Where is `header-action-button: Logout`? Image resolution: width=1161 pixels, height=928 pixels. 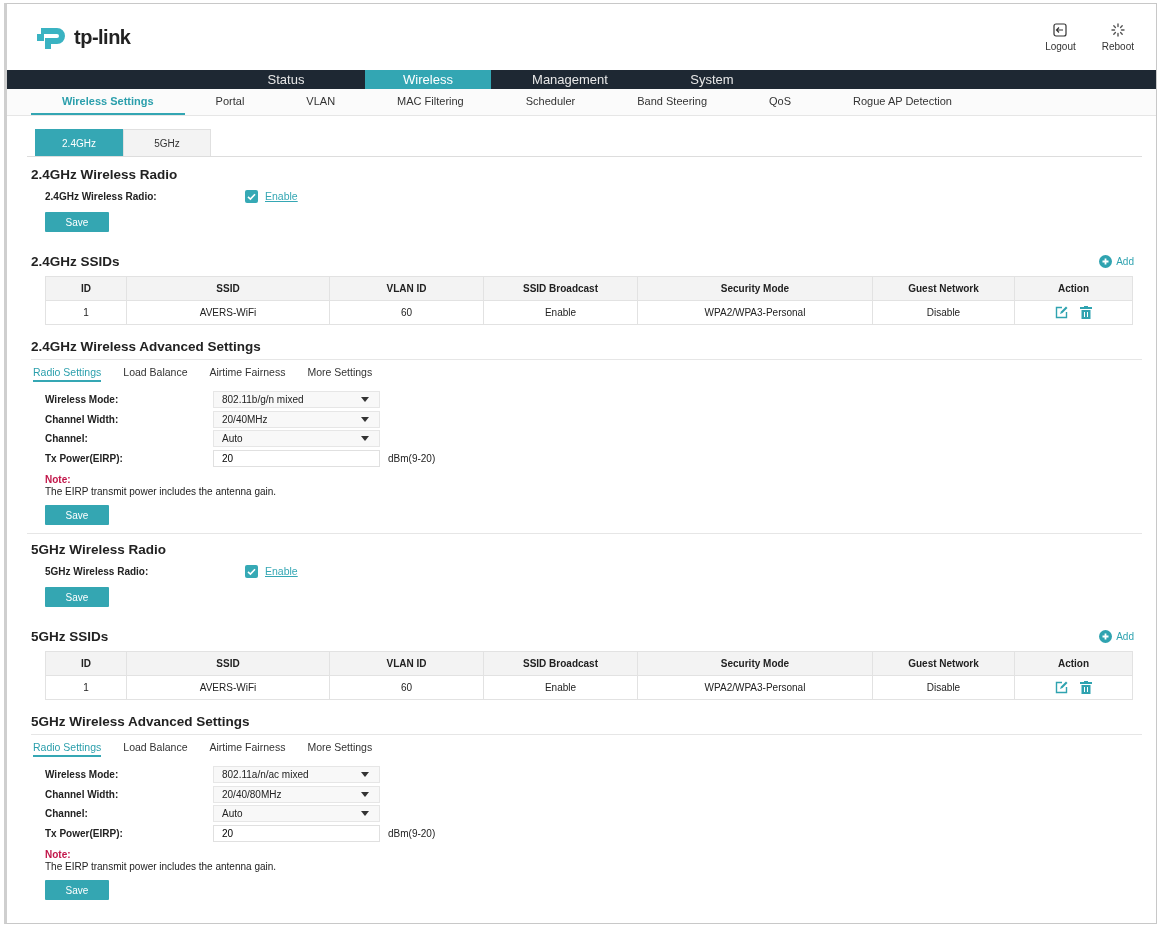
header-action-button: Logout is located at coordinates (1060, 37).